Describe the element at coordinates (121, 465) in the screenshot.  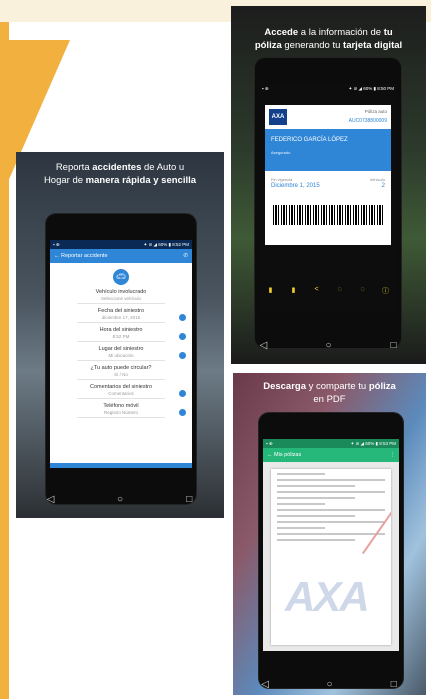
I see `submit-bar` at that location.